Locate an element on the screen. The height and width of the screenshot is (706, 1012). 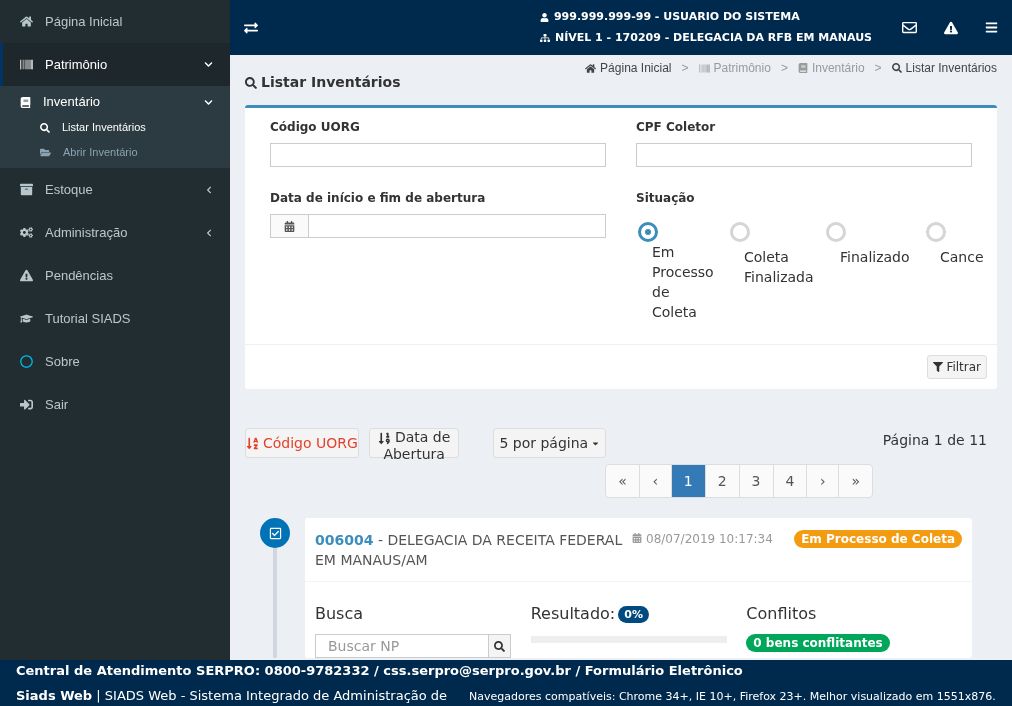
open-date: 08/07/2019 10:17:34 is located at coordinates (709, 539).